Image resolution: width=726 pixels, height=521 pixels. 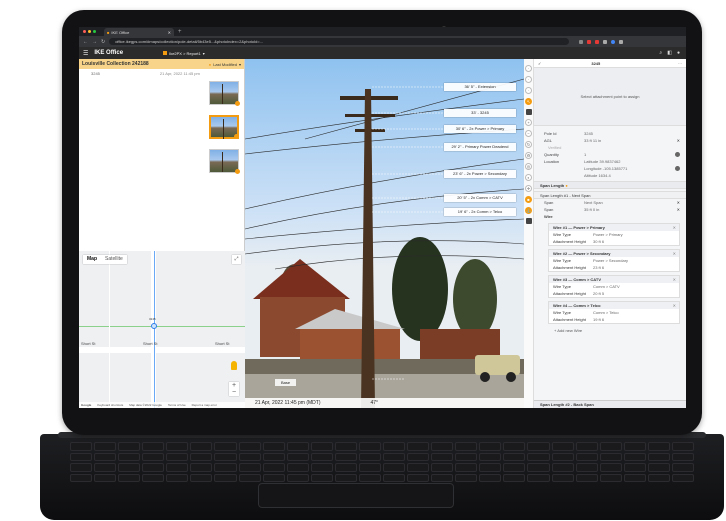 I want to click on extension-red-icon, so click(x=589, y=41).